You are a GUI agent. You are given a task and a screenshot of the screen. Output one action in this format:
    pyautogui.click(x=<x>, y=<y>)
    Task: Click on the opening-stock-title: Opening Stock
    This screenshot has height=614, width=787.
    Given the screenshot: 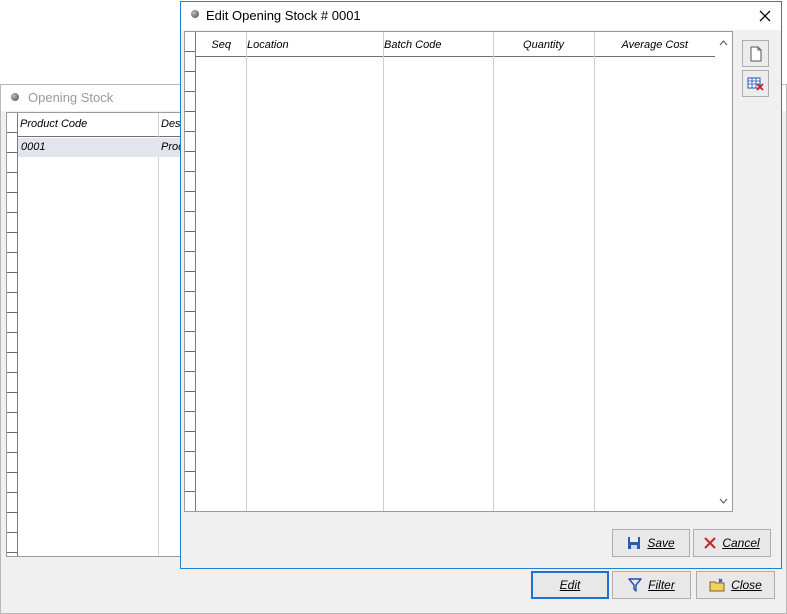 What is the action you would take?
    pyautogui.click(x=71, y=97)
    